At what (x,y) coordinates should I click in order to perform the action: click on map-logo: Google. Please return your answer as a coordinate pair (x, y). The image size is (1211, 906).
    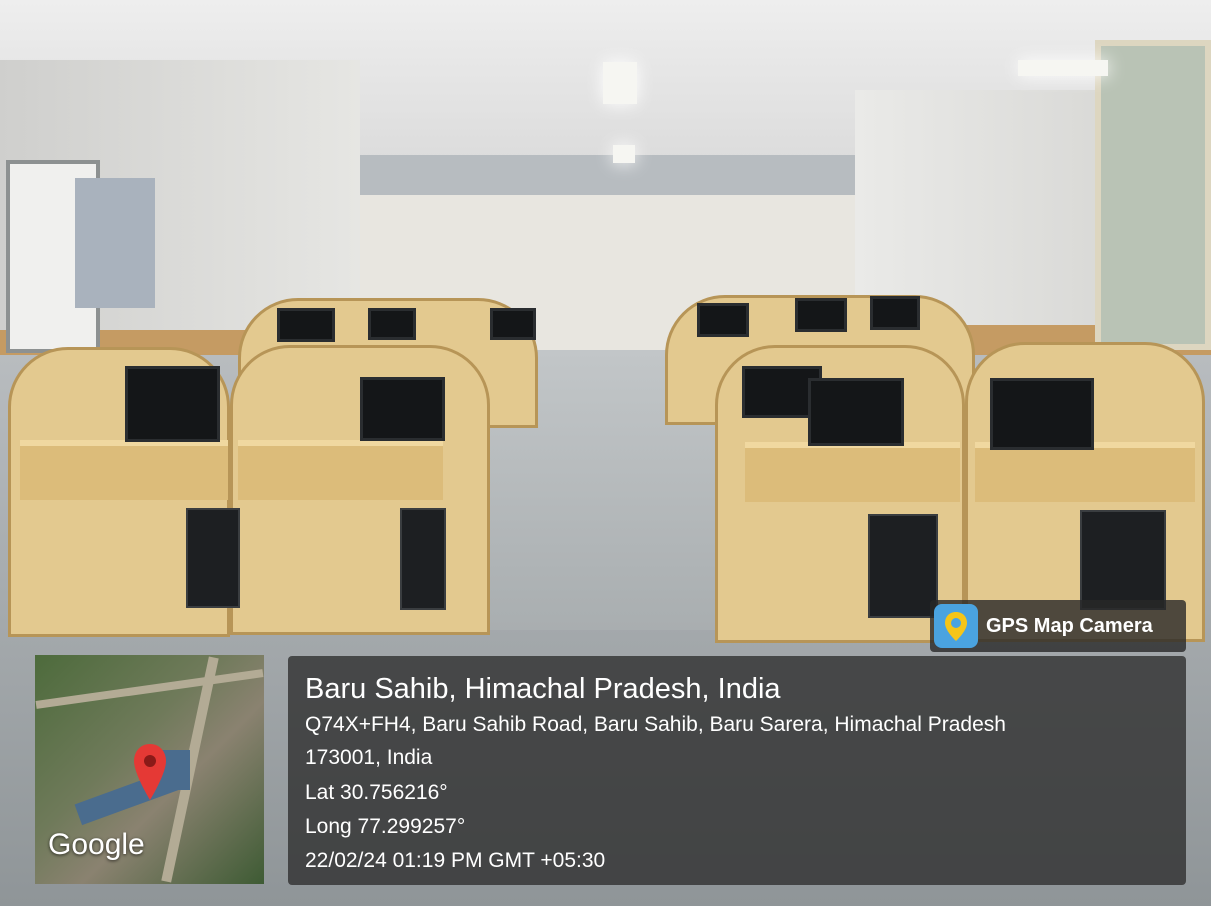
    Looking at the image, I should click on (96, 844).